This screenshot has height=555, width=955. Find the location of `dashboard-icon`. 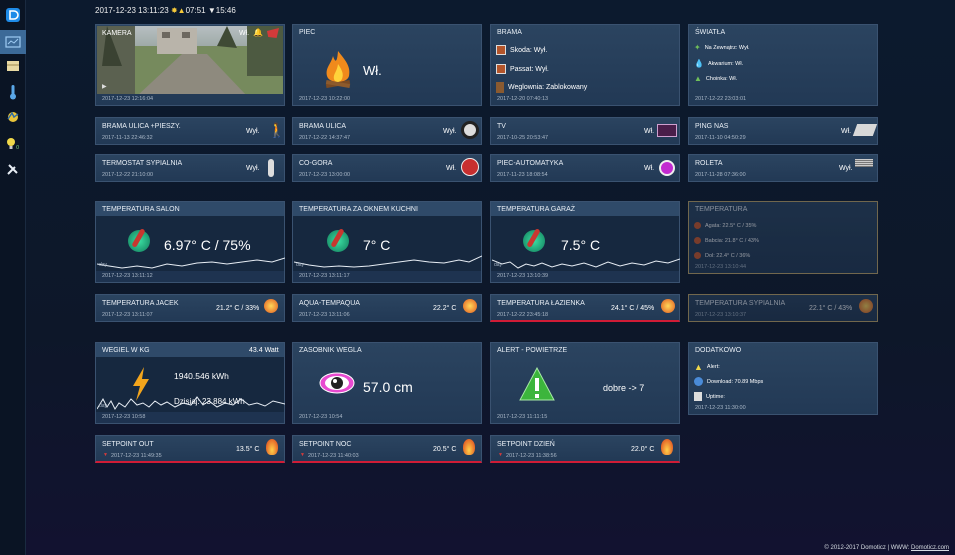

dashboard-icon is located at coordinates (13, 42).